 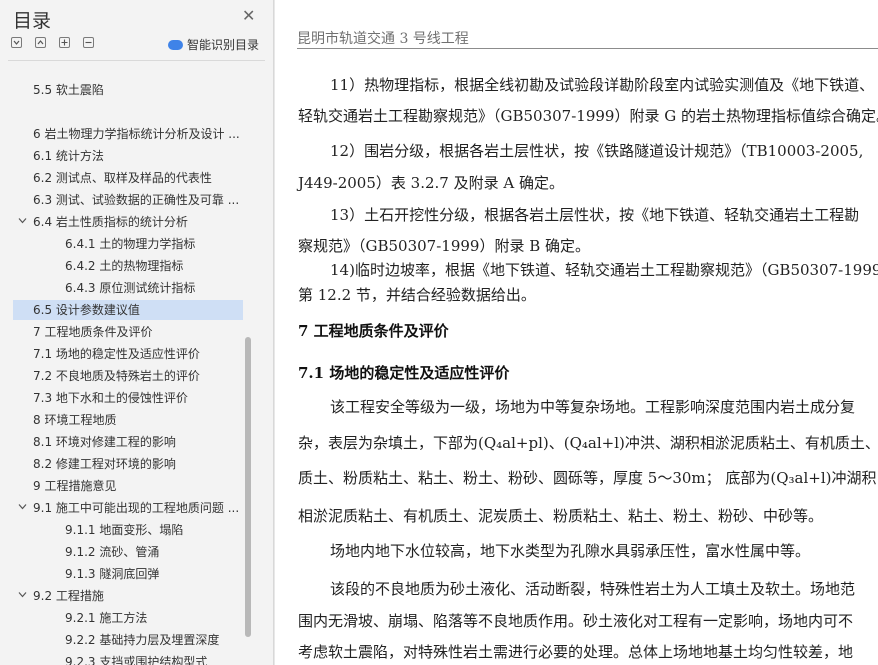 What do you see at coordinates (124, 266) in the screenshot?
I see `toc-item-label: 6.4.2 土的热物理指标` at bounding box center [124, 266].